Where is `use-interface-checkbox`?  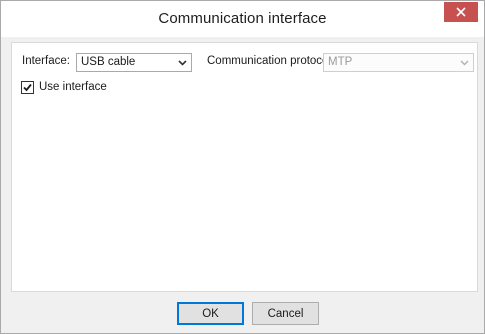
use-interface-checkbox is located at coordinates (27, 87).